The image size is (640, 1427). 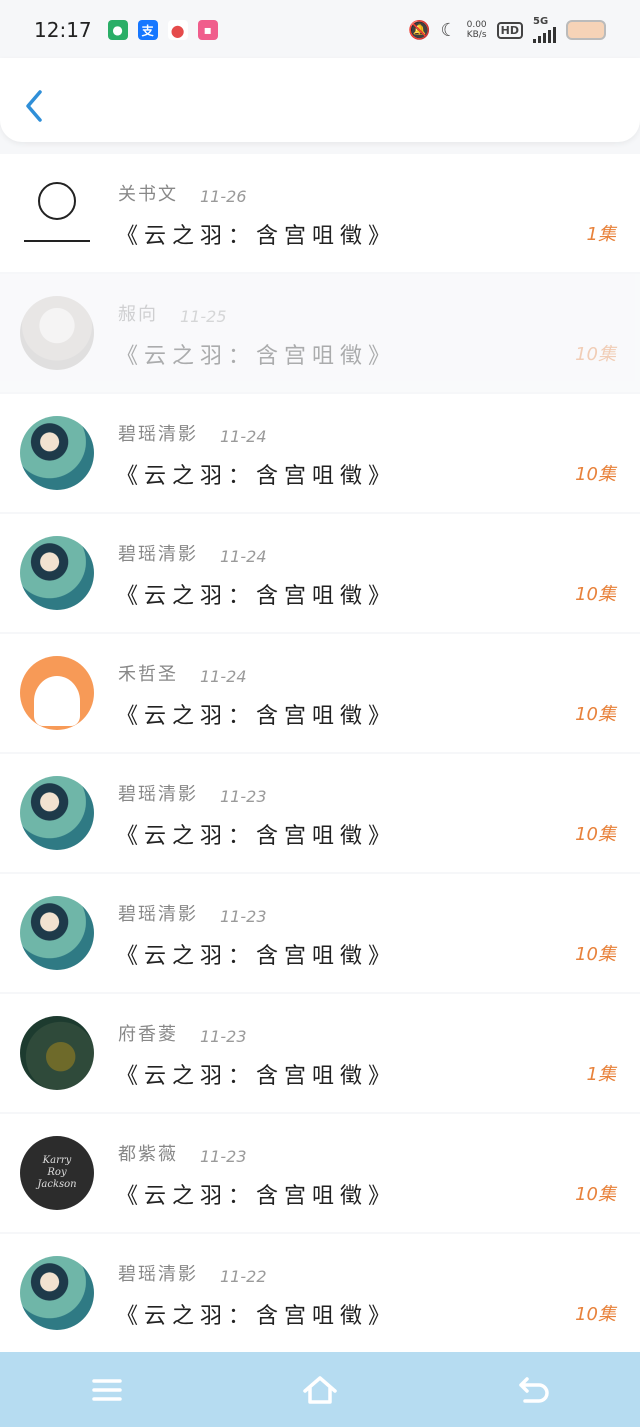 What do you see at coordinates (320, 1293) in the screenshot?
I see `list-item: 碧瑶清影 11-22 《云之羽：含宫咀徵》 10集` at bounding box center [320, 1293].